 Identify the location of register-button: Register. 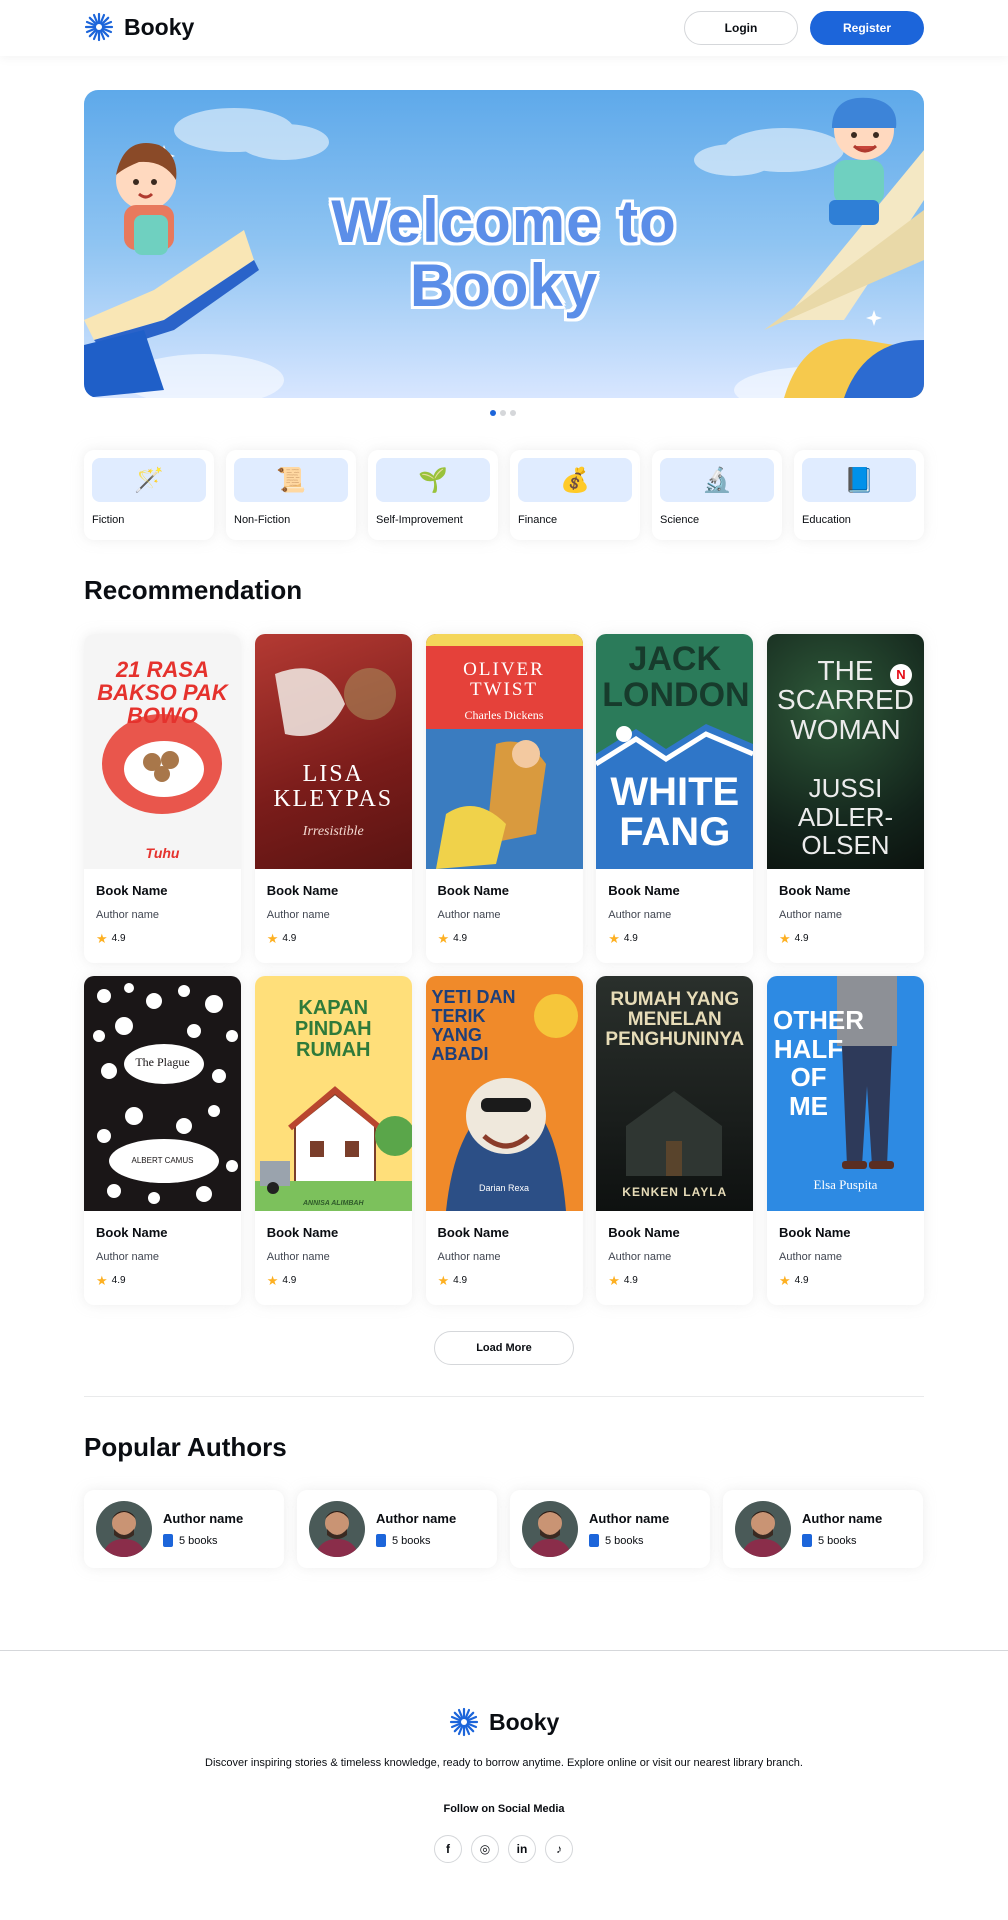
(867, 28).